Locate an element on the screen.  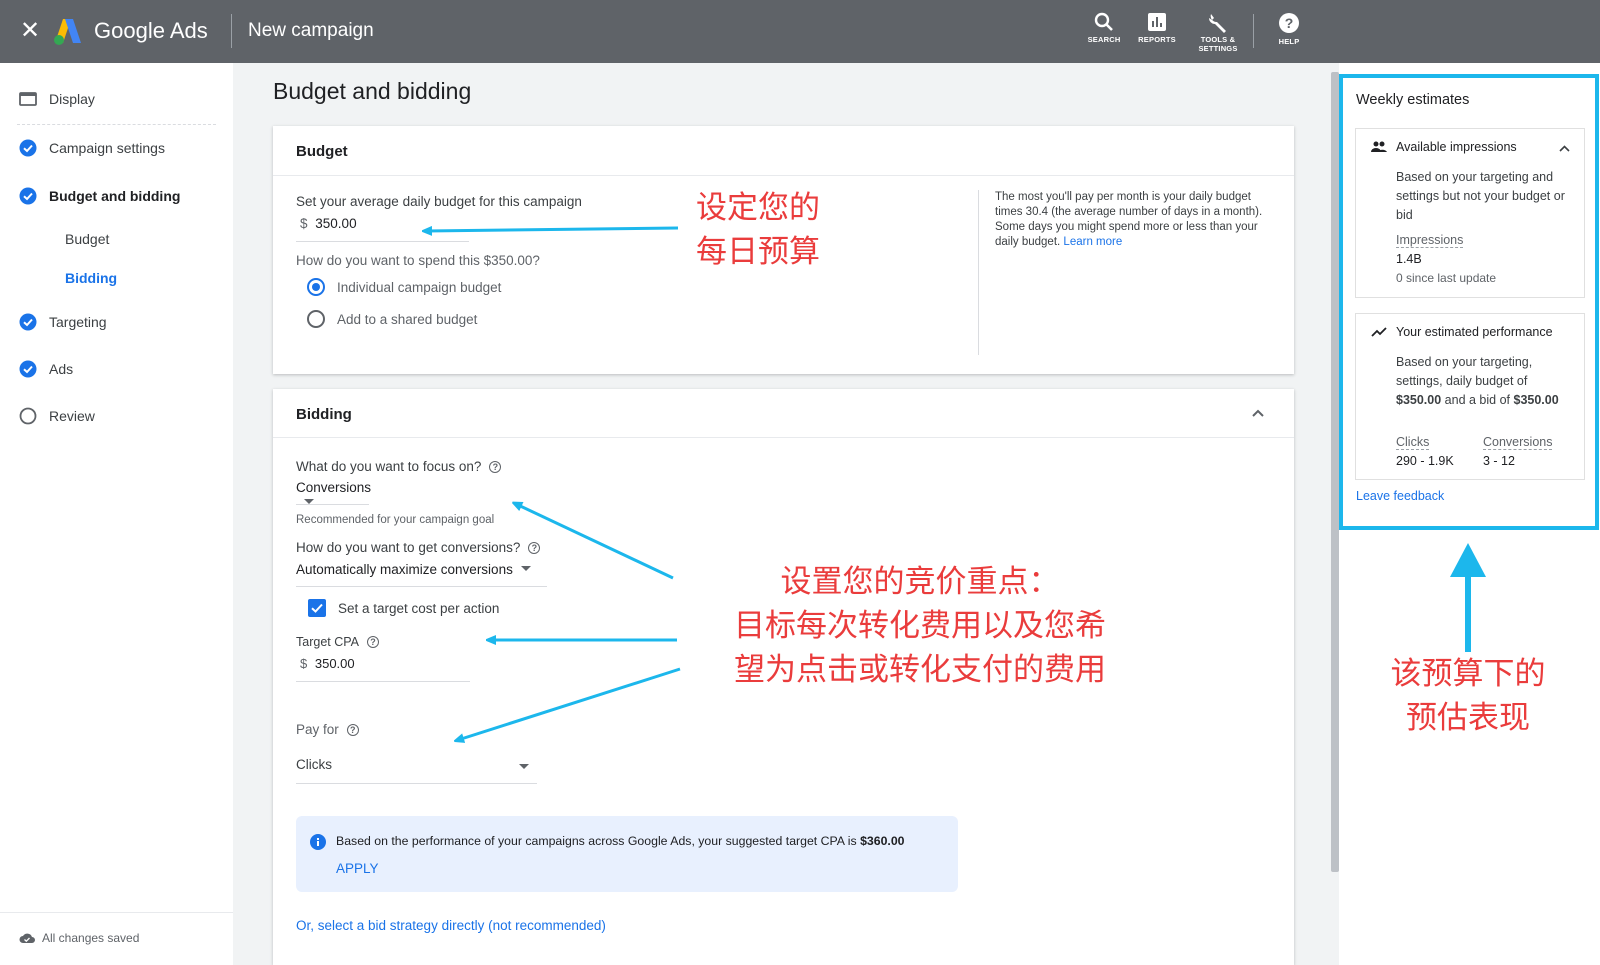
arrow-to-pay-for is located at coordinates (569, 703).